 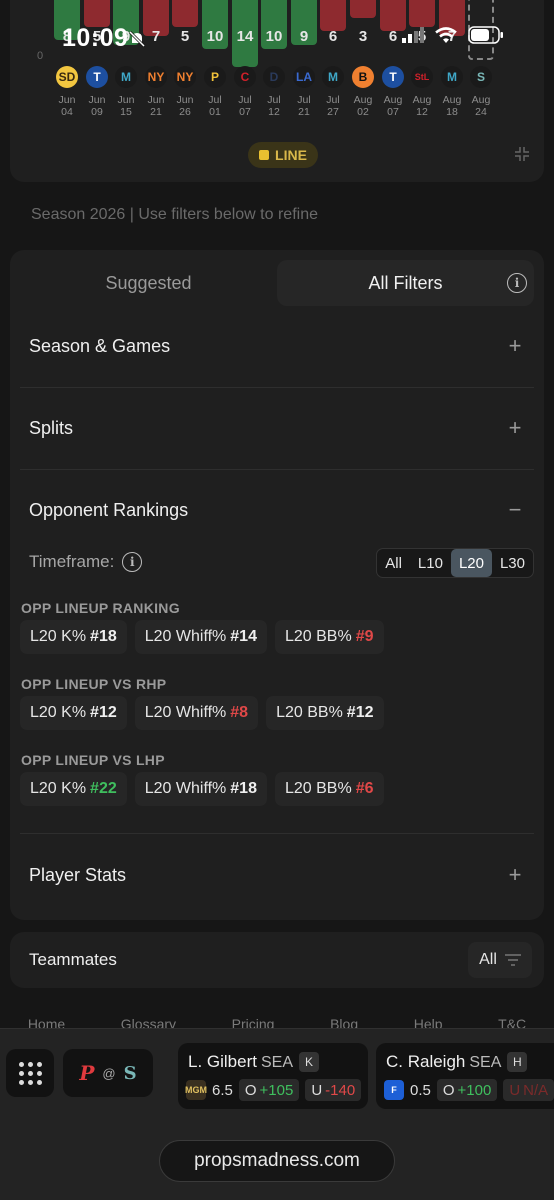 I want to click on under-odds: U N/A, so click(x=528, y=1090).